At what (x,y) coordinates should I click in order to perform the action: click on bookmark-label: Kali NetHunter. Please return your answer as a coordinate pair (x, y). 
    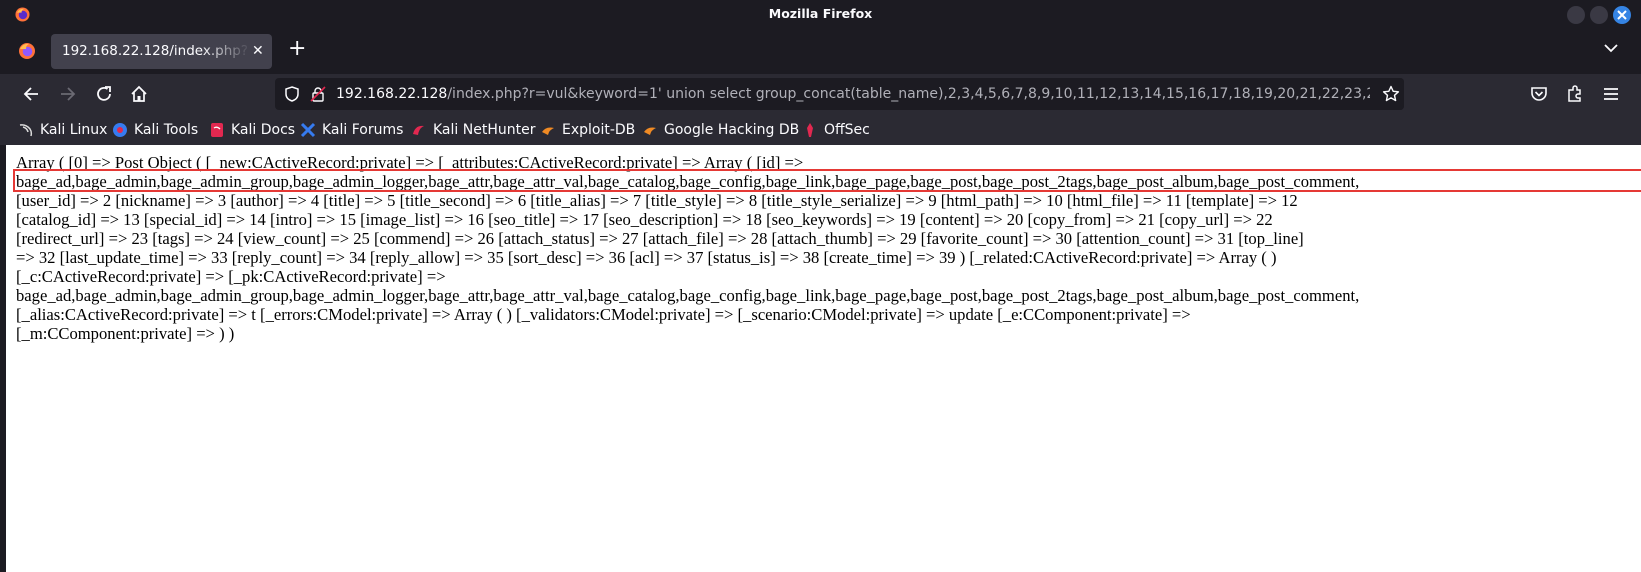
    Looking at the image, I should click on (484, 130).